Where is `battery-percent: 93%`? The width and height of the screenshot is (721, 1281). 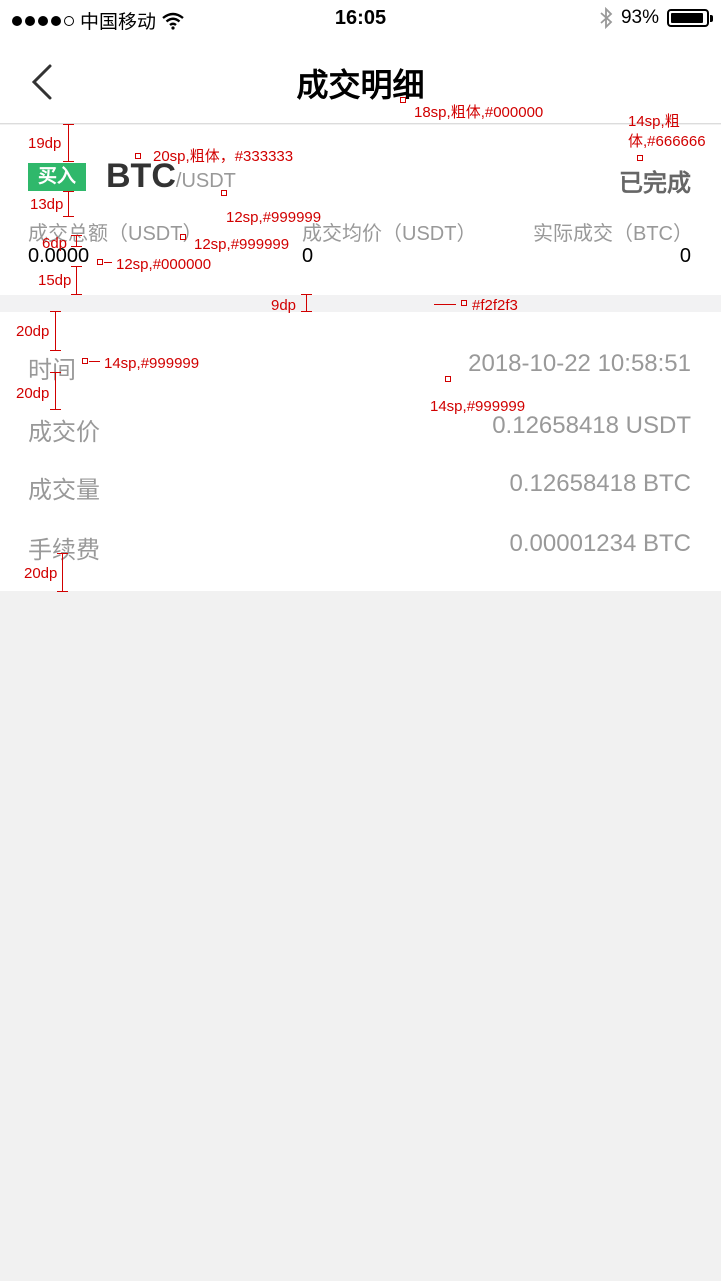 battery-percent: 93% is located at coordinates (639, 17).